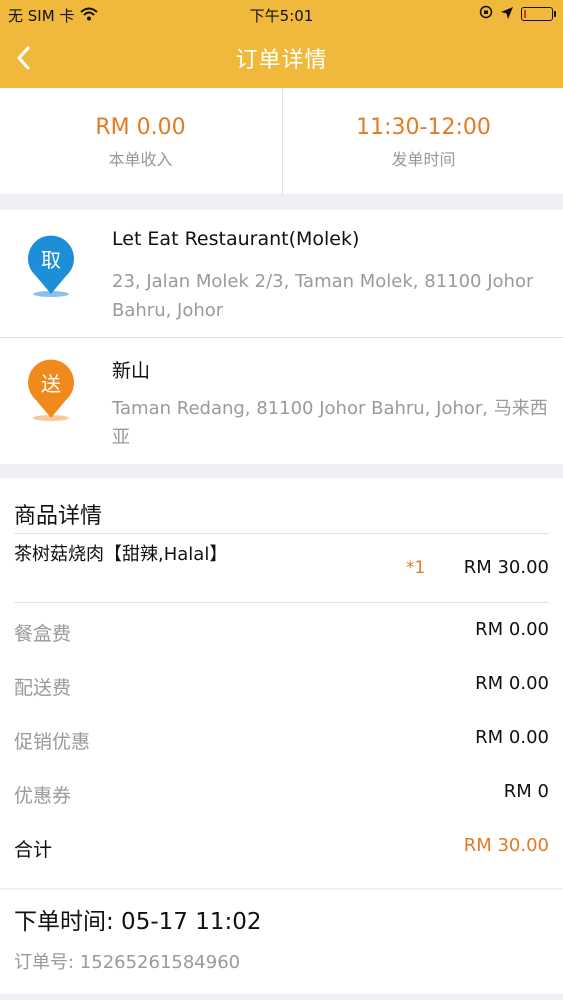 Image resolution: width=563 pixels, height=1000 pixels. I want to click on order-time: 下单时间: 05-17 11:02, so click(138, 922).